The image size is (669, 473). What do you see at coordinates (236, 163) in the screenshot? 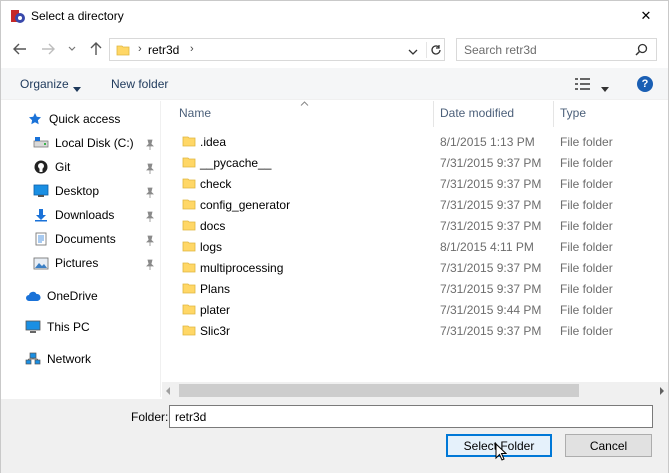
I see `file-name: __pycache__` at bounding box center [236, 163].